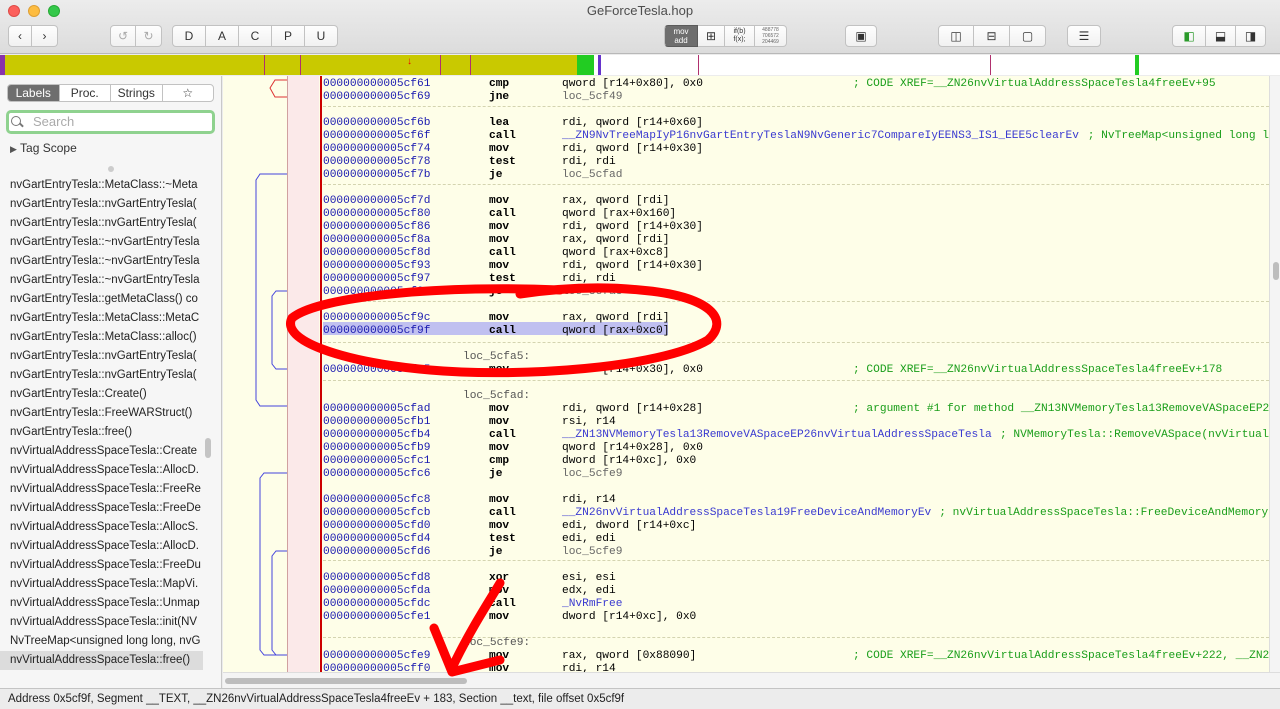 This screenshot has height=709, width=1280. I want to click on instruction-address: 000000000005cfda, so click(376, 591).